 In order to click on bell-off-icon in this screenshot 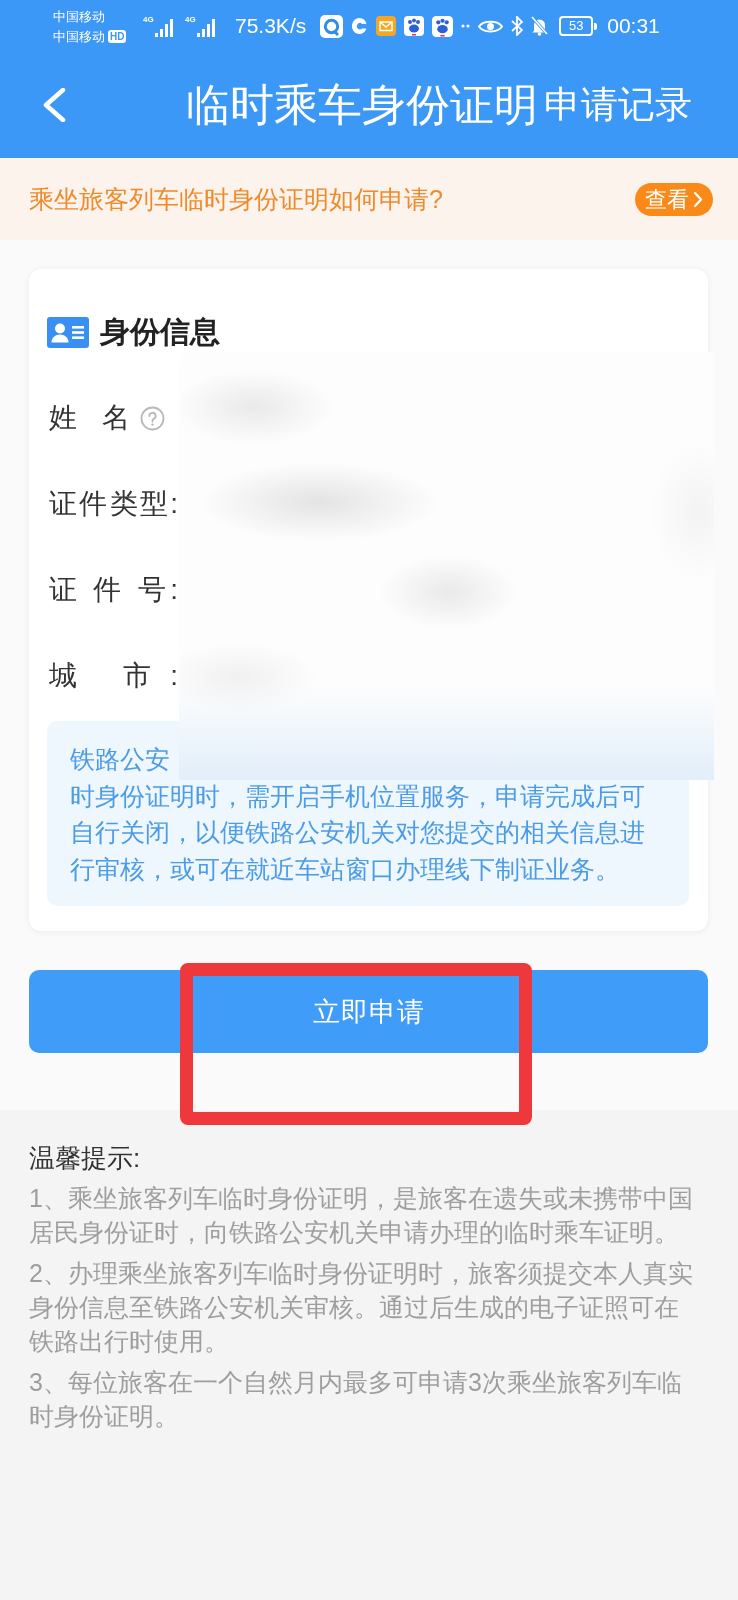, I will do `click(540, 26)`.